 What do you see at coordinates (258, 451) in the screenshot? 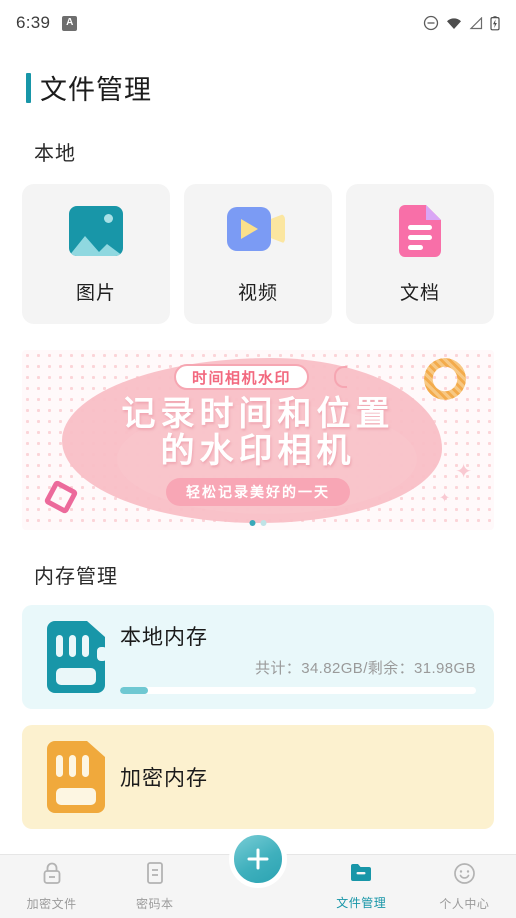
I see `banner-headline-line2: 的水印相机` at bounding box center [258, 451].